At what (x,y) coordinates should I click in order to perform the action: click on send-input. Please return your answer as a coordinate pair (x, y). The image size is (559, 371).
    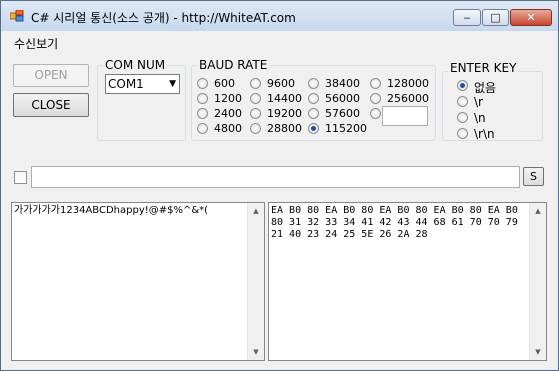
    Looking at the image, I should click on (275, 177).